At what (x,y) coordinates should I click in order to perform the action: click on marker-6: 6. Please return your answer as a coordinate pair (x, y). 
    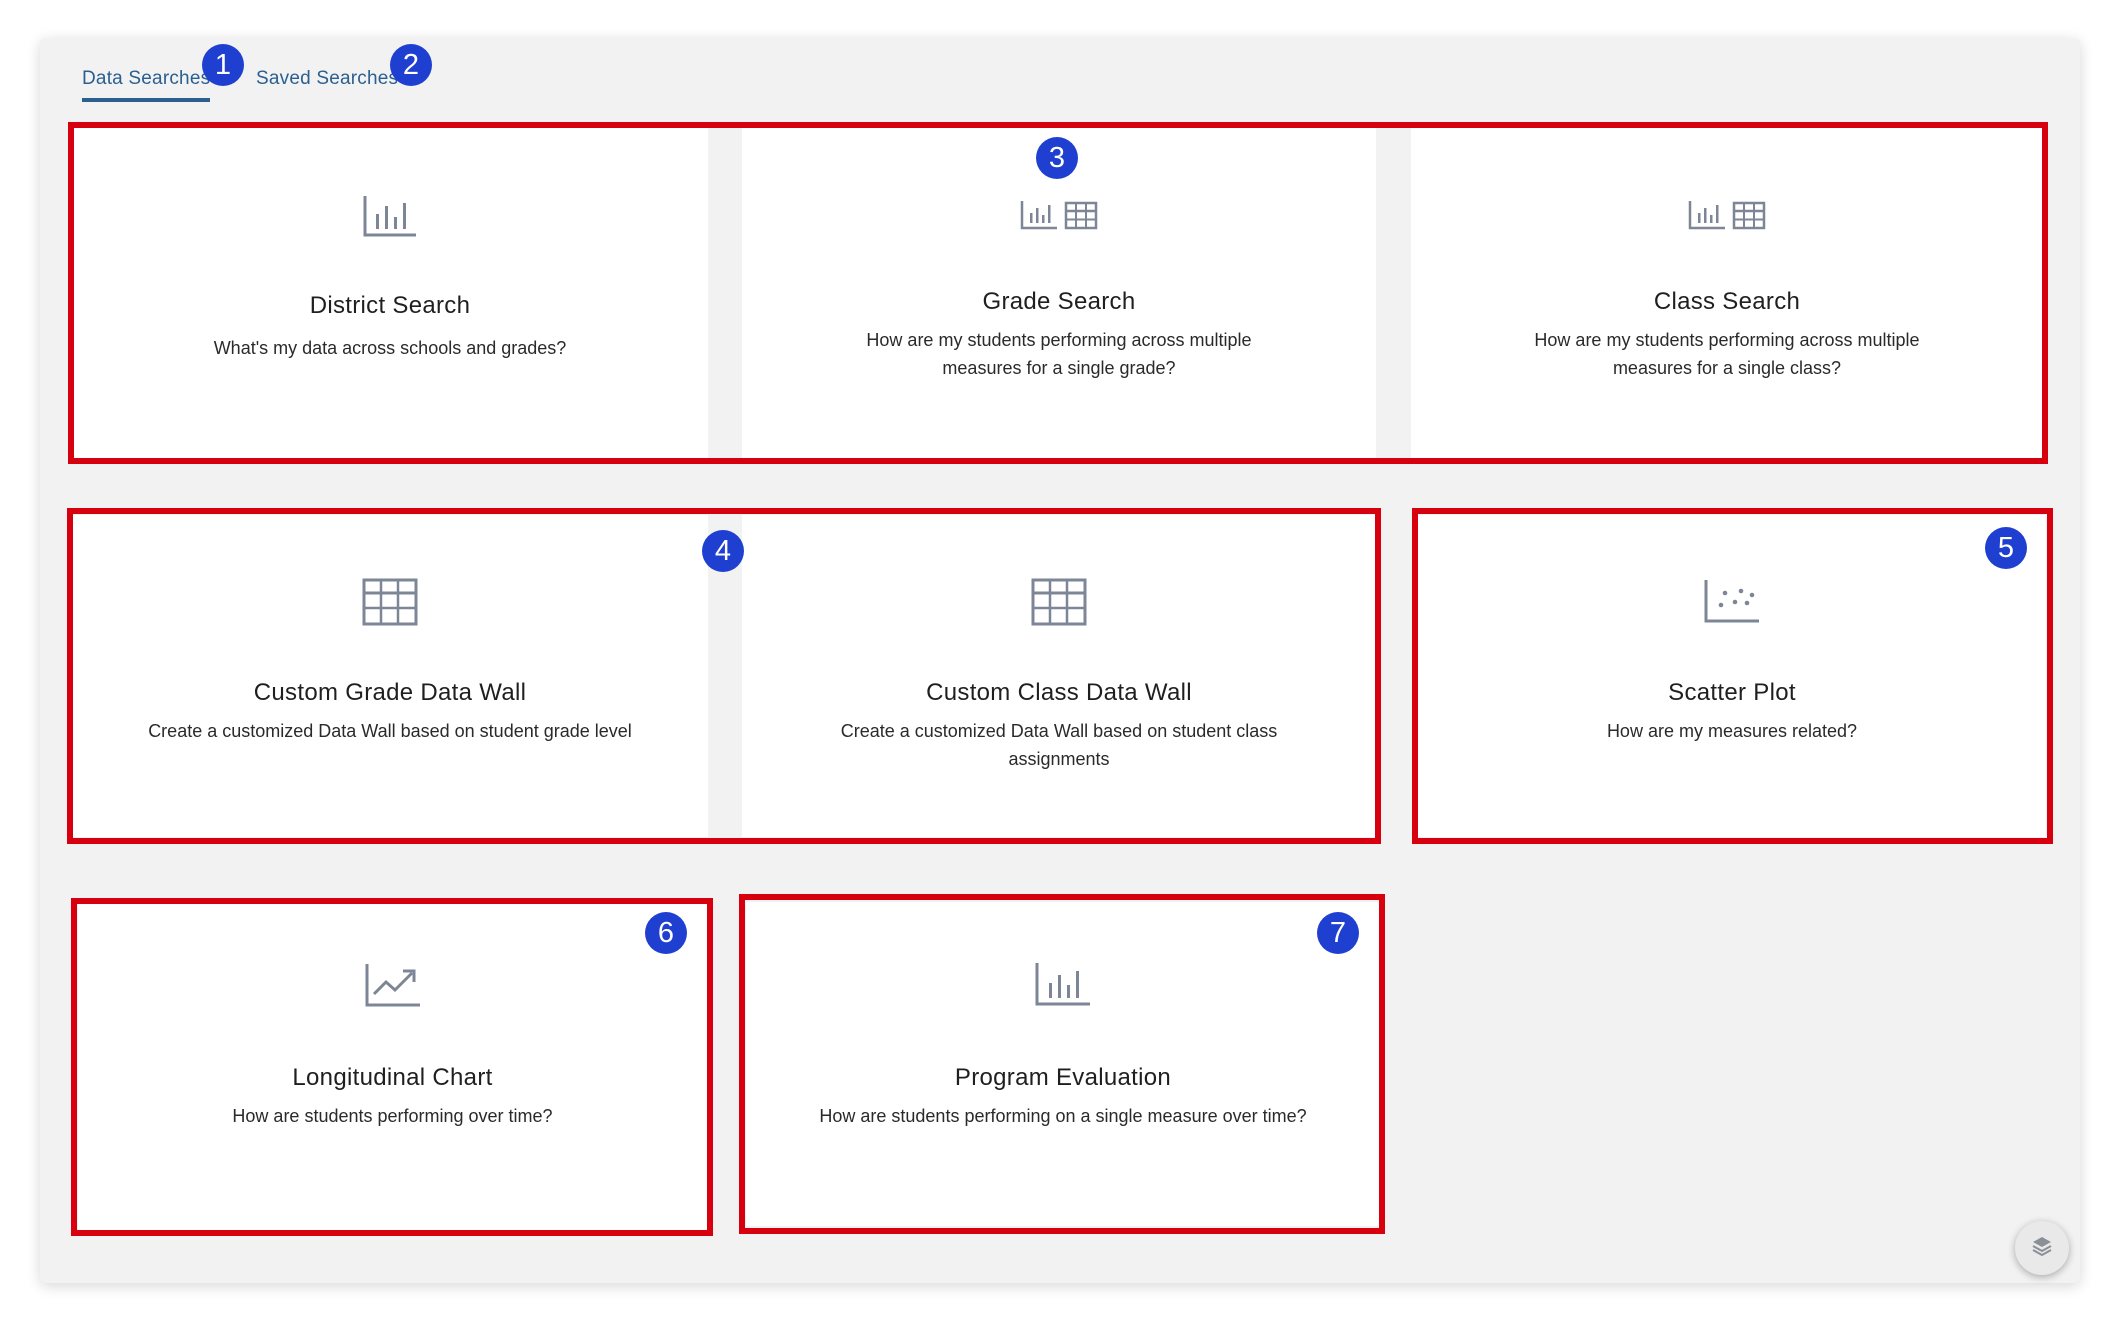
    Looking at the image, I should click on (666, 933).